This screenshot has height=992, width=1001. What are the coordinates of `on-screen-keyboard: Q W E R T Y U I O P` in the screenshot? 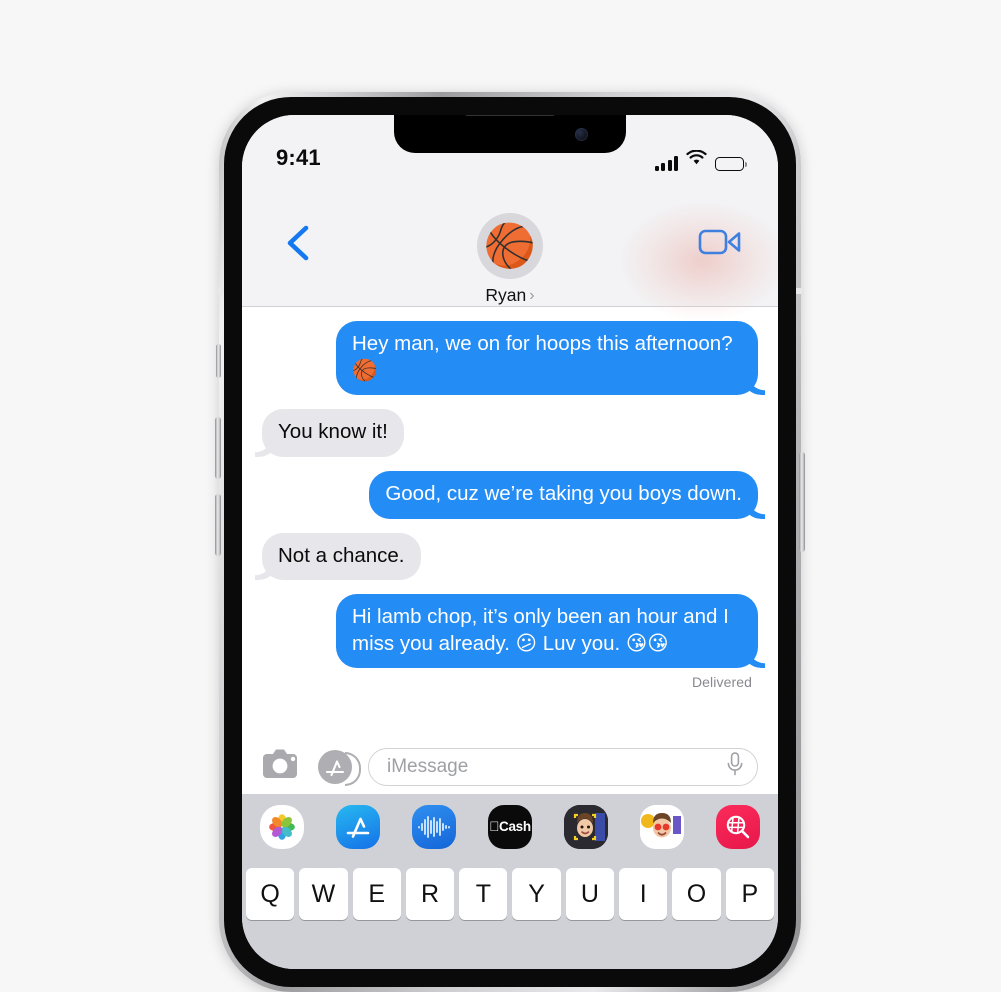 It's located at (510, 914).